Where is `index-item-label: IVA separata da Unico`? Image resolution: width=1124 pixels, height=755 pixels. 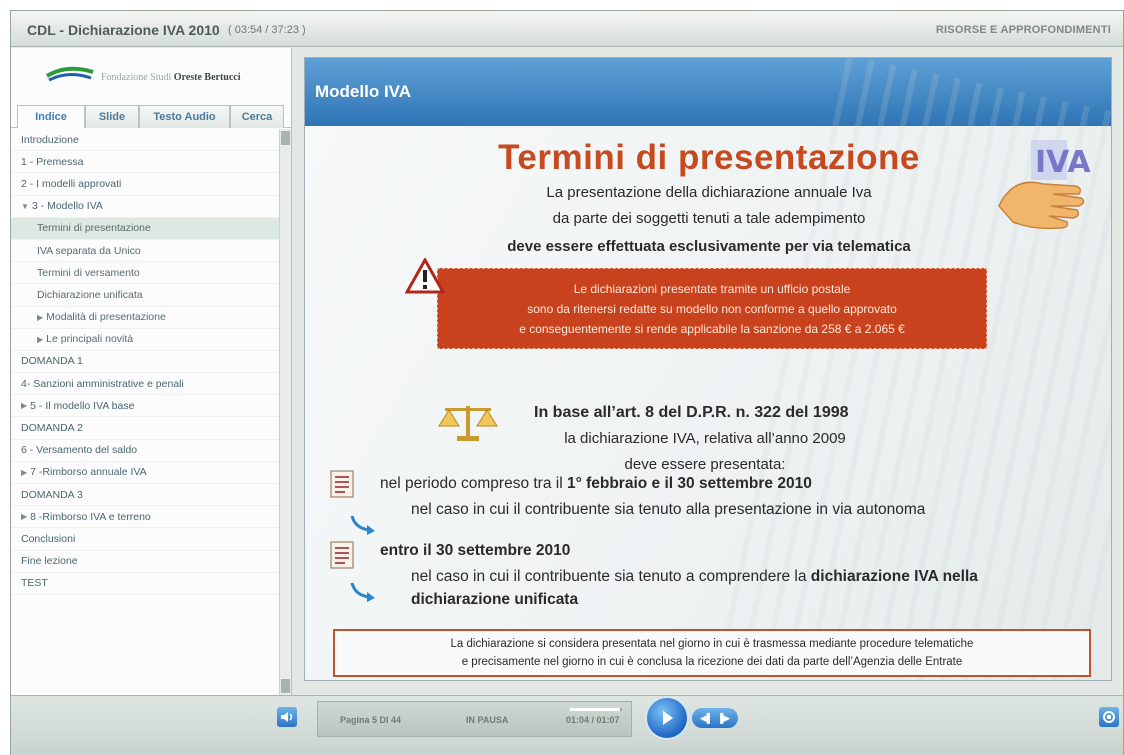 index-item-label: IVA separata da Unico is located at coordinates (89, 250).